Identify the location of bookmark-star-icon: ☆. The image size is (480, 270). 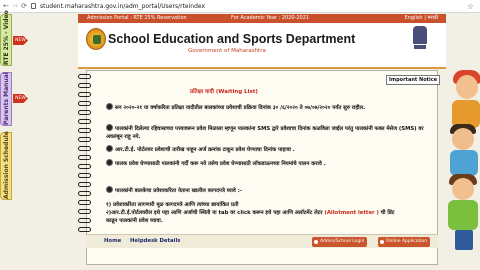
(470, 6).